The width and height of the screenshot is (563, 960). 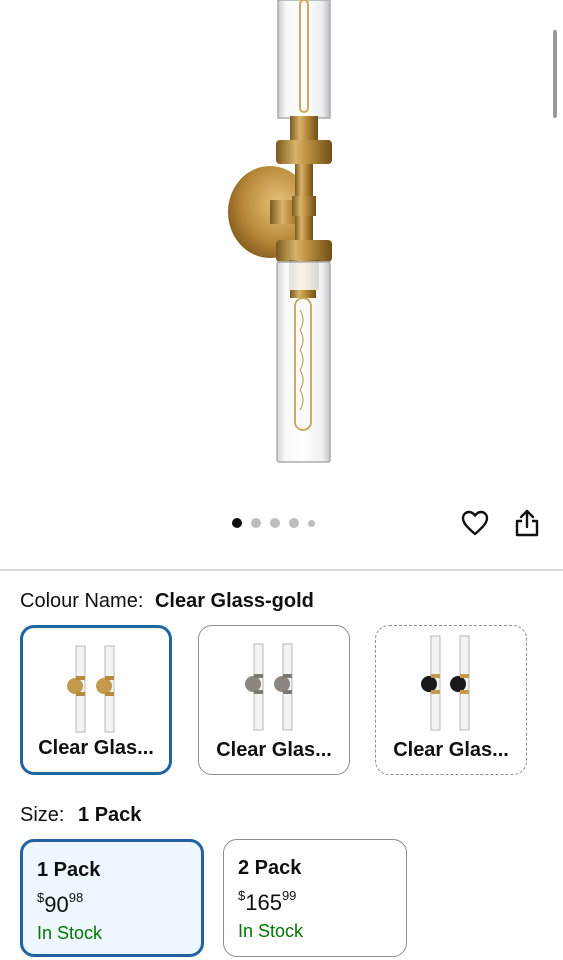 What do you see at coordinates (234, 601) in the screenshot?
I see `colour-selected-value: Clear Glass-gold` at bounding box center [234, 601].